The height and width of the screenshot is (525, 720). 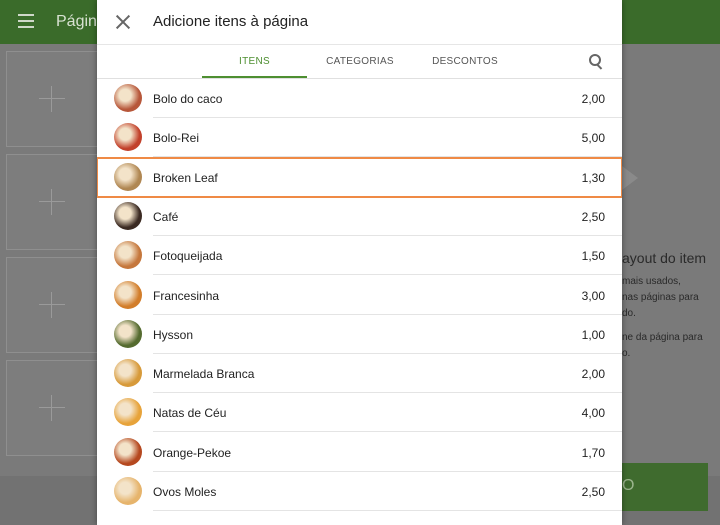 I want to click on menu-icon, so click(x=26, y=21).